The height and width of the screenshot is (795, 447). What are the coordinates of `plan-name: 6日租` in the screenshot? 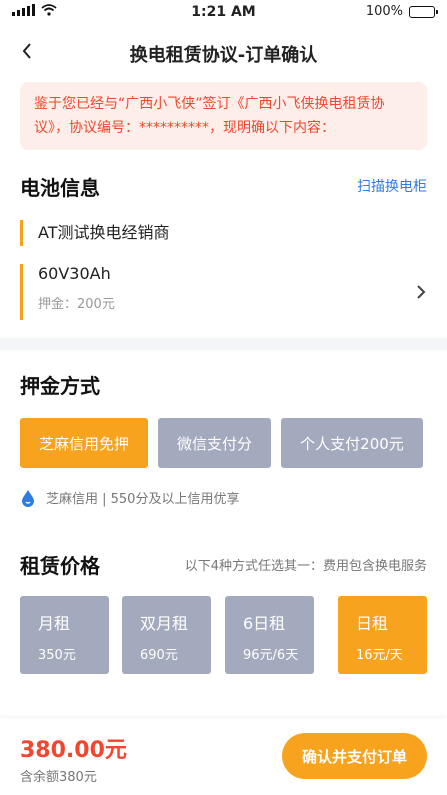 It's located at (264, 623).